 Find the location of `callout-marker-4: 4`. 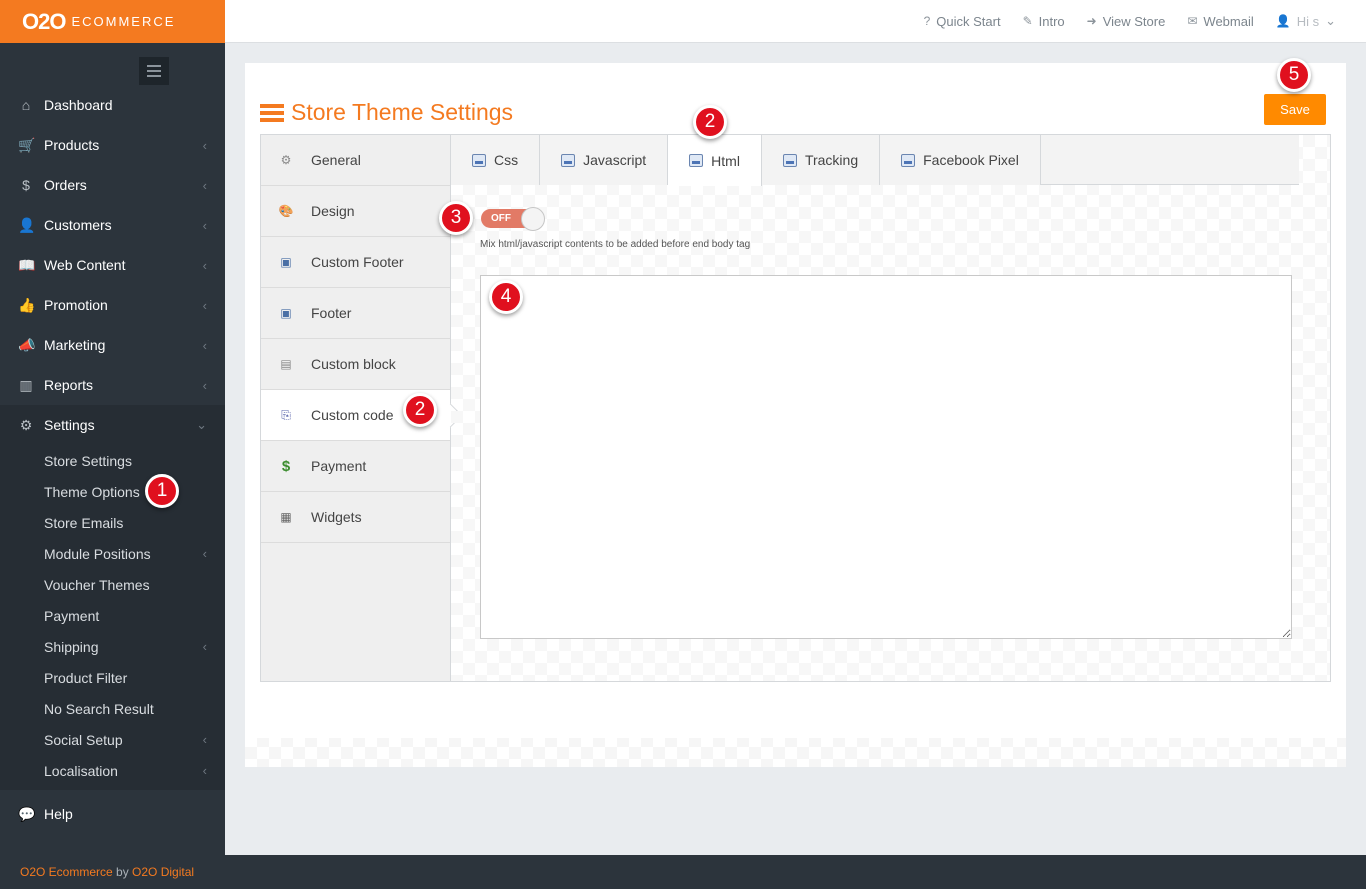

callout-marker-4: 4 is located at coordinates (506, 297).